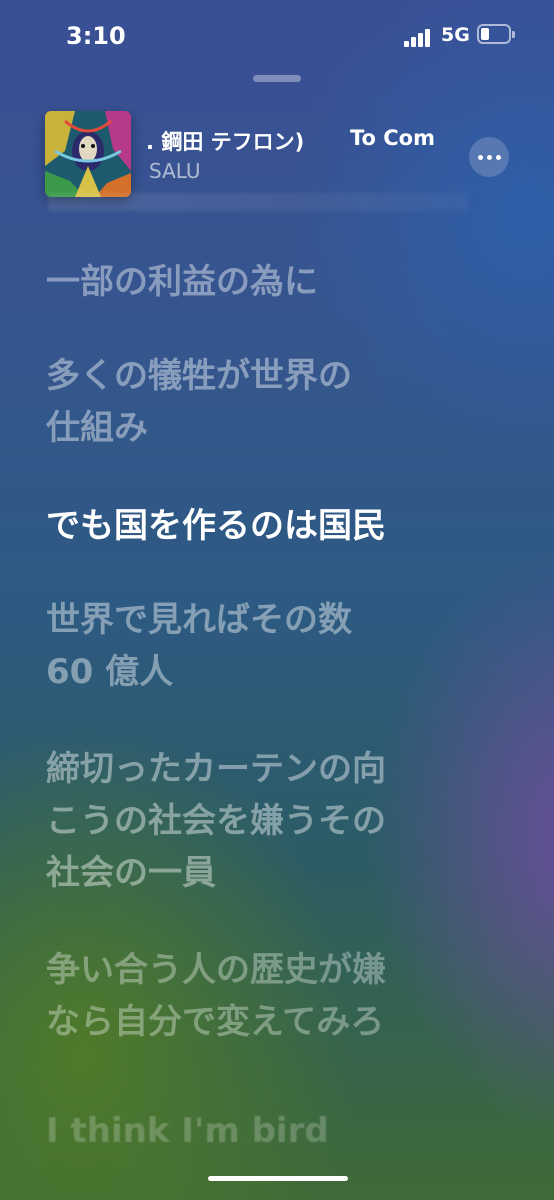  Describe the element at coordinates (276, 282) in the screenshot. I see `lyric-line: 一部の利益の為に` at that location.